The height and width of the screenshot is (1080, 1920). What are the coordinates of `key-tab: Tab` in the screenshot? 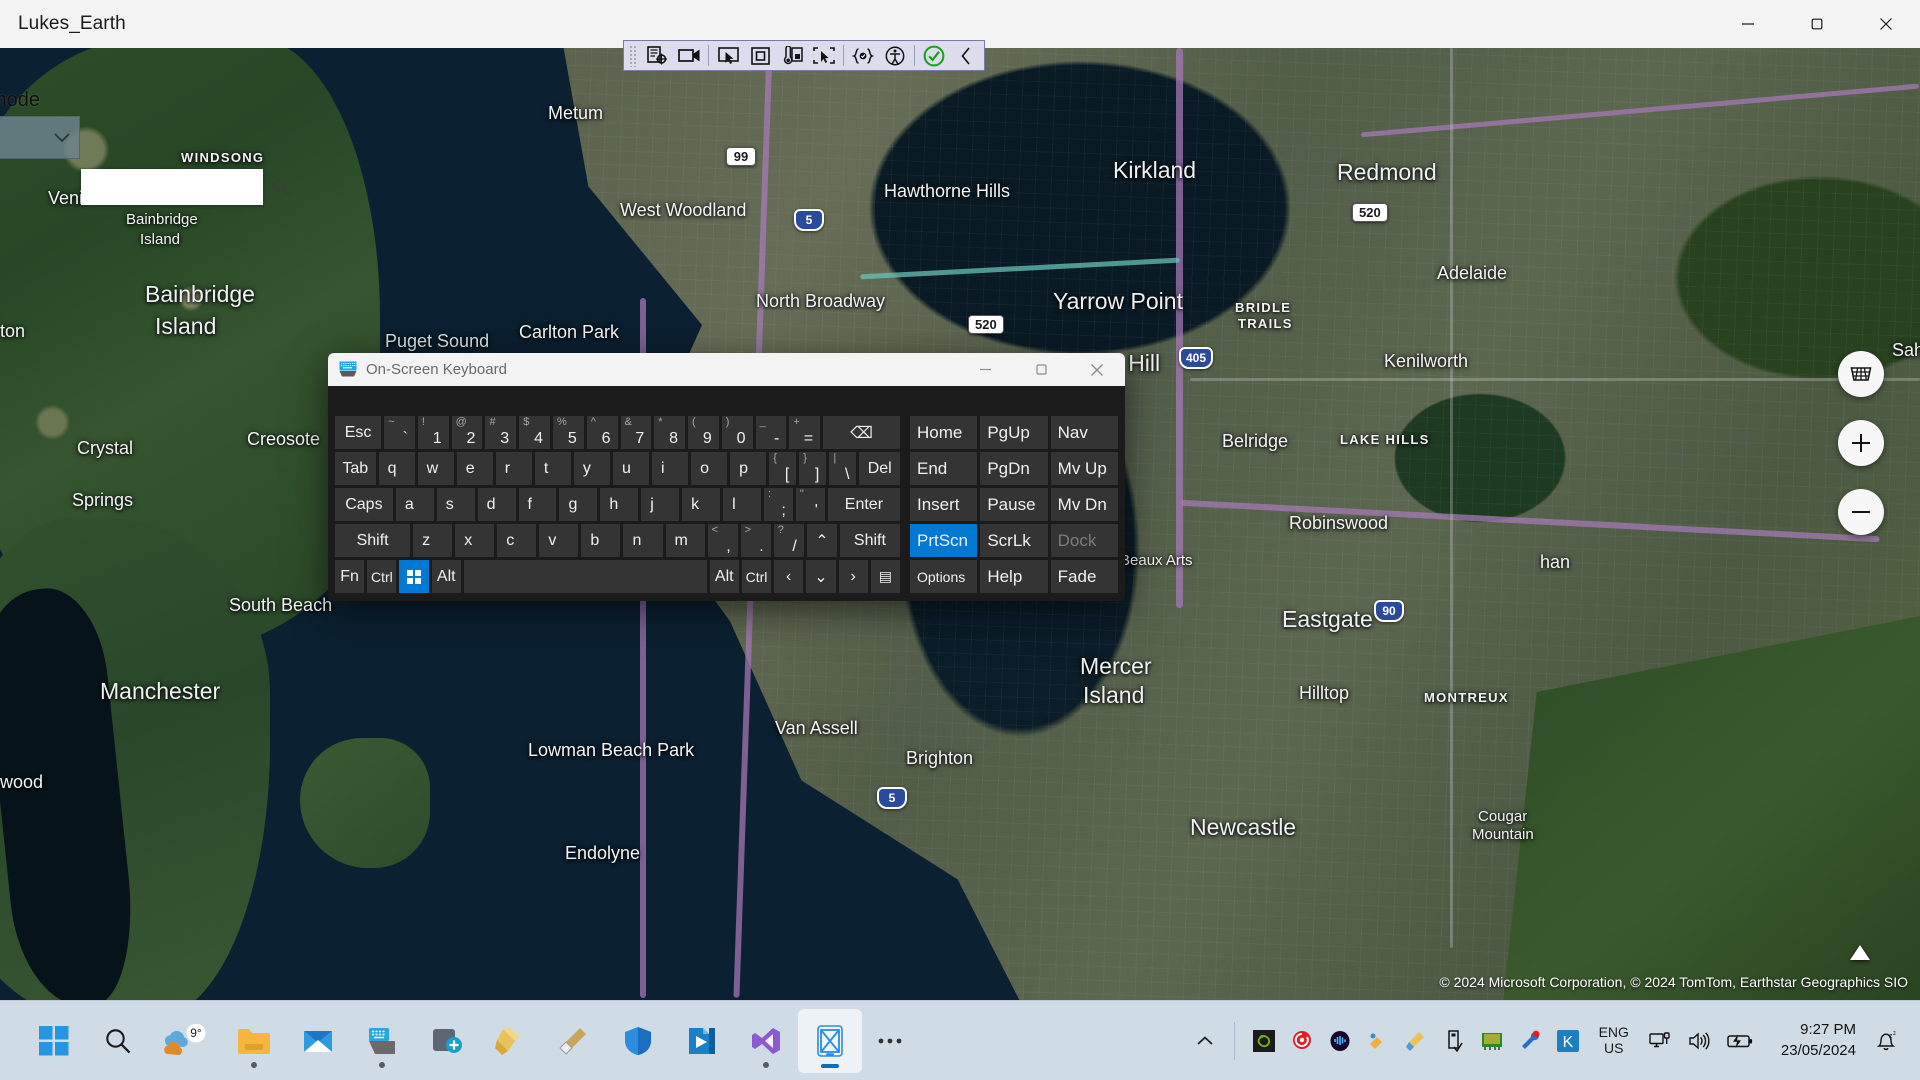 It's located at (355, 468).